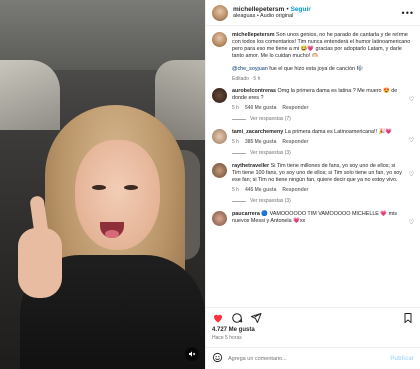  I want to click on video-eye-right, so click(131, 187).